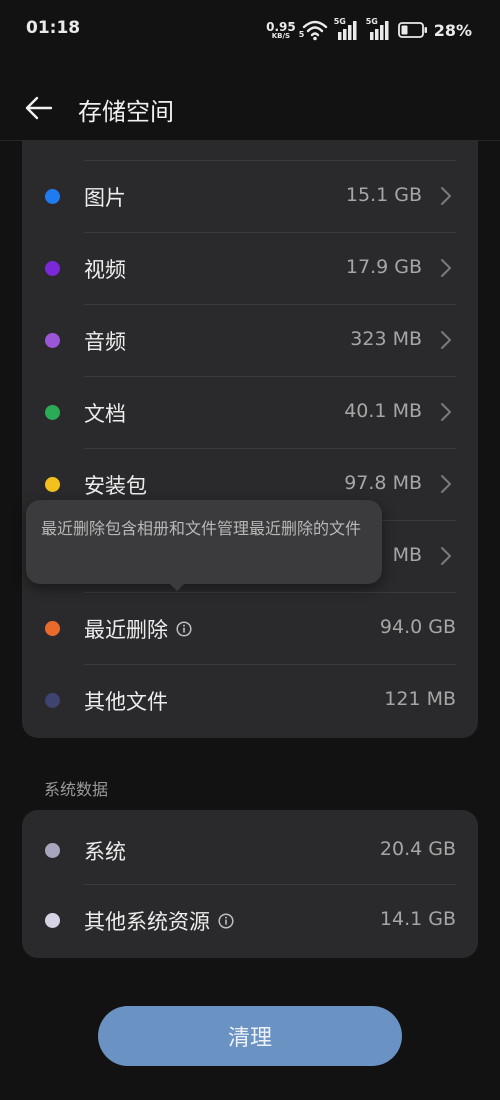 Image resolution: width=500 pixels, height=1100 pixels. Describe the element at coordinates (347, 29) in the screenshot. I see `signal-icon-sim1: 5G` at that location.